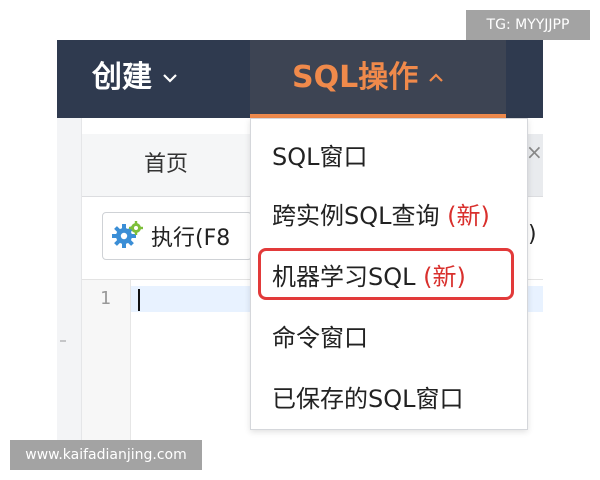  What do you see at coordinates (356, 216) in the screenshot?
I see `menu-item-label: 跨实例SQL查询` at bounding box center [356, 216].